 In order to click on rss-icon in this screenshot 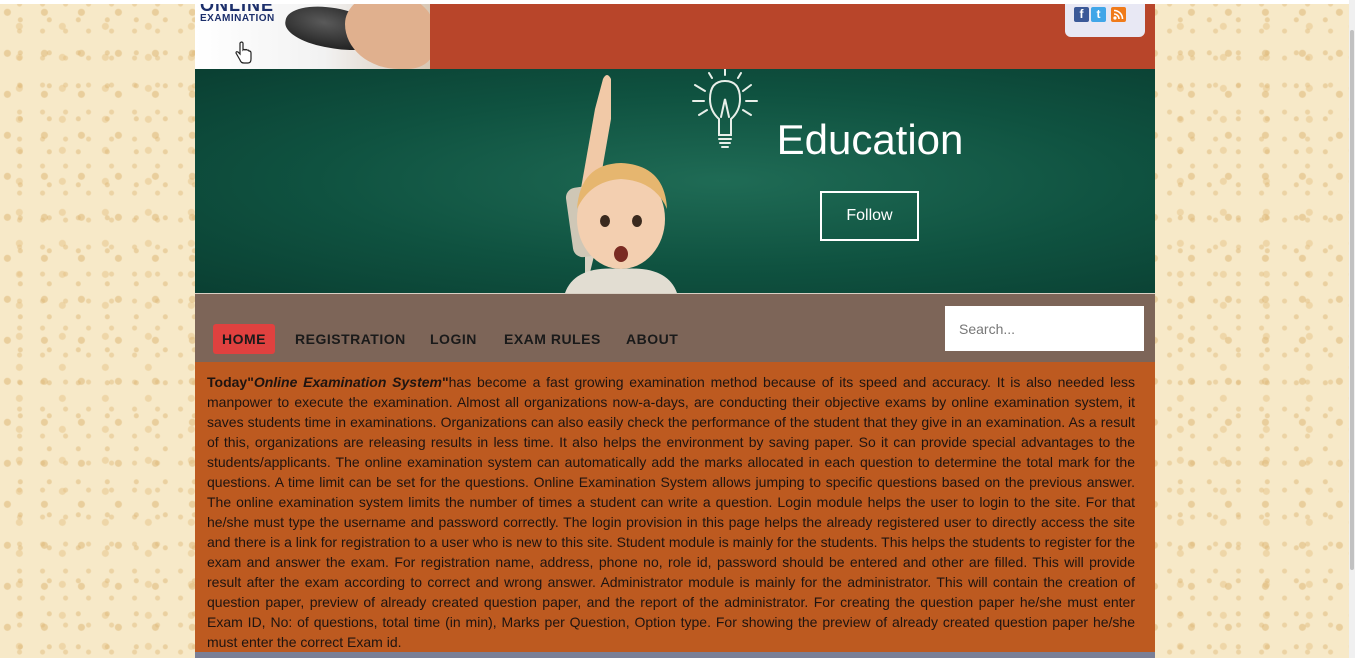, I will do `click(1118, 14)`.